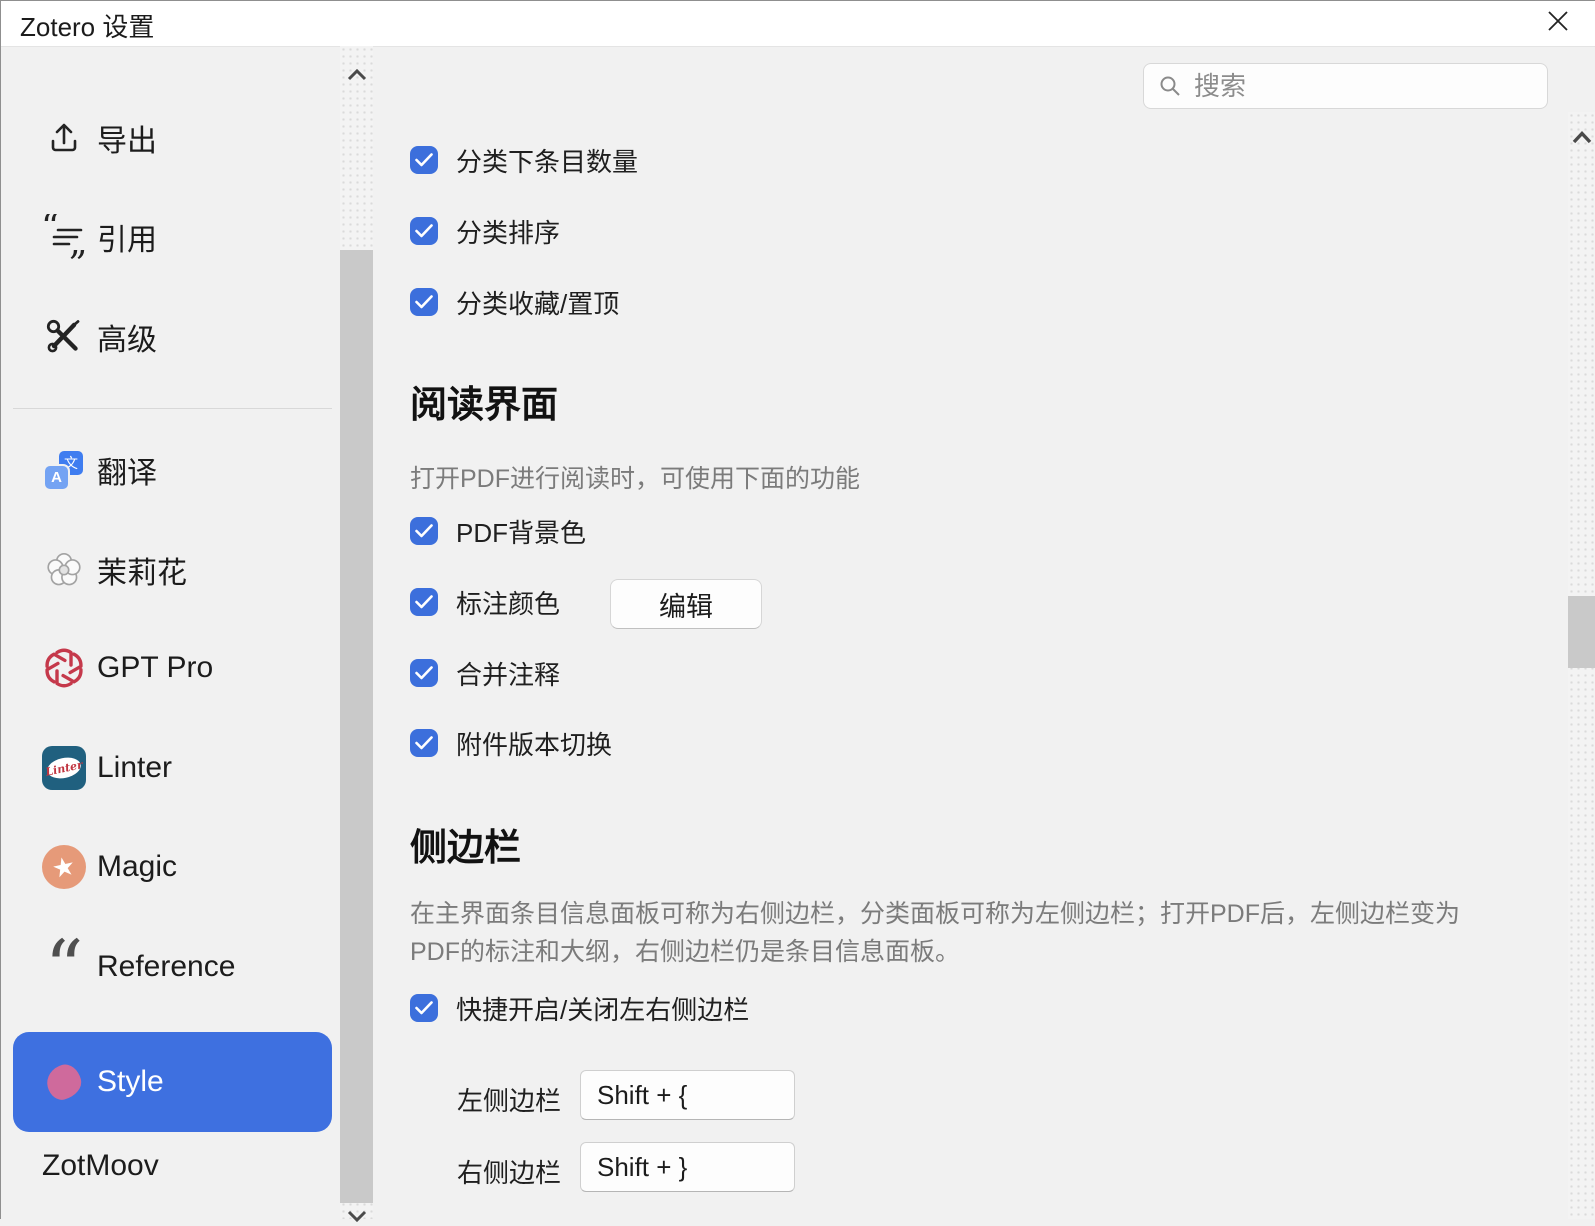 The image size is (1595, 1226). I want to click on checkbox-label: 分类收藏/置顶, so click(538, 303).